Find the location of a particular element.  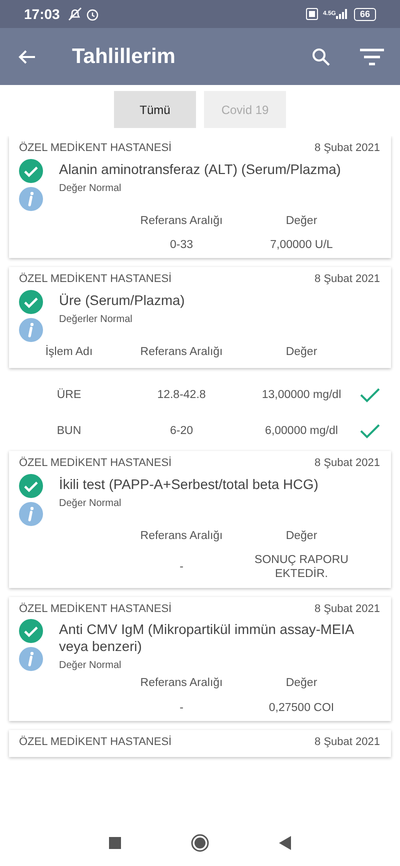

table-cell-text: ÜRE is located at coordinates (69, 395).